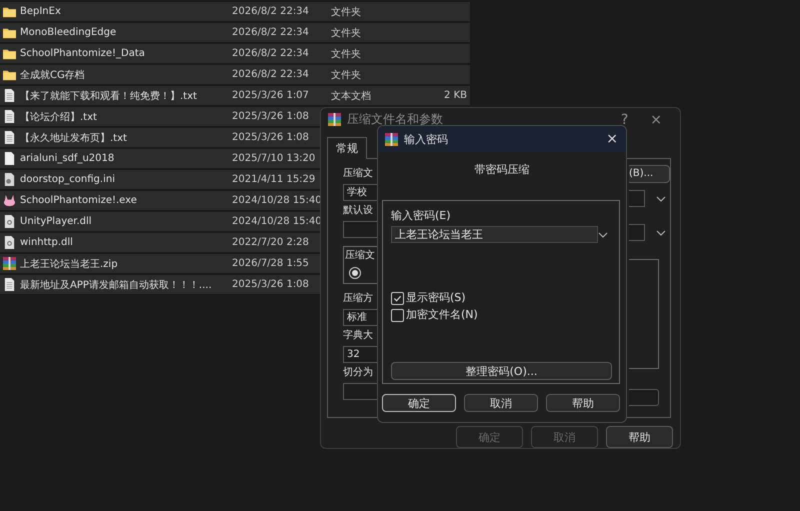  What do you see at coordinates (59, 117) in the screenshot?
I see `file-name: 【论坛介绍】.txt` at bounding box center [59, 117].